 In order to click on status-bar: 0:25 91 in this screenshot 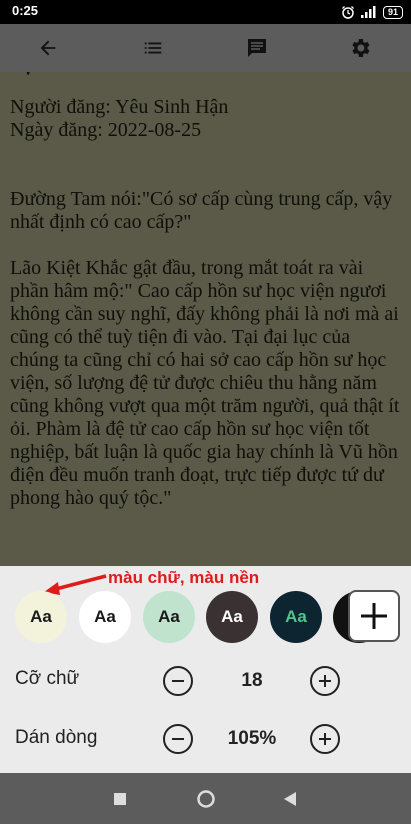, I will do `click(205, 12)`.